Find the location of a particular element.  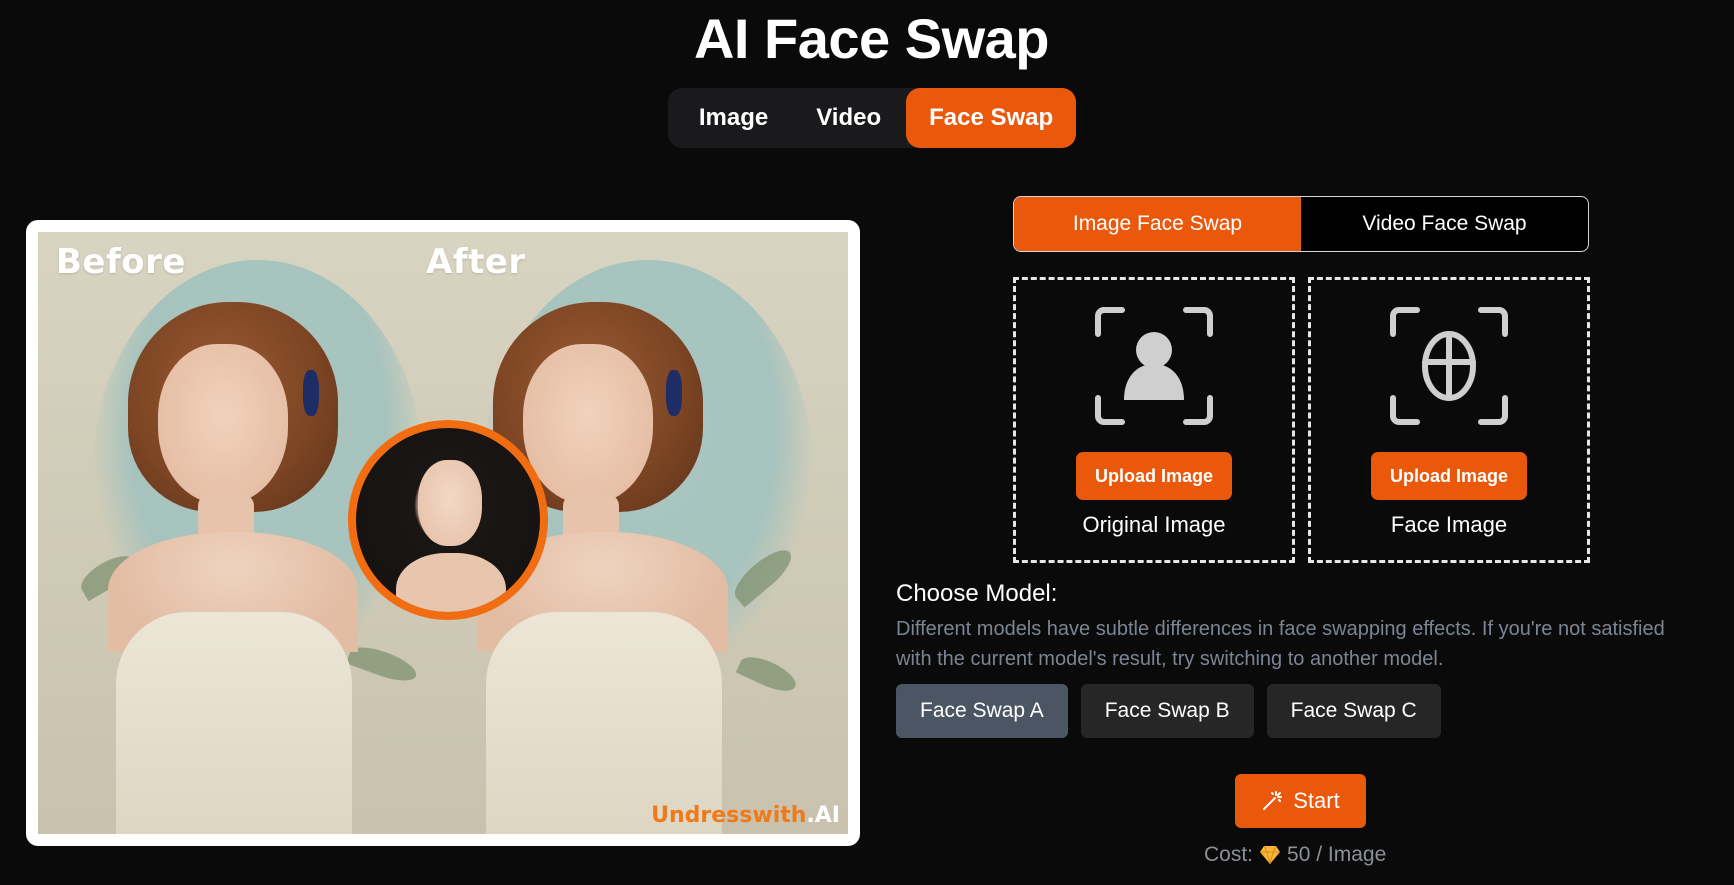

before-label: Before is located at coordinates (121, 262).